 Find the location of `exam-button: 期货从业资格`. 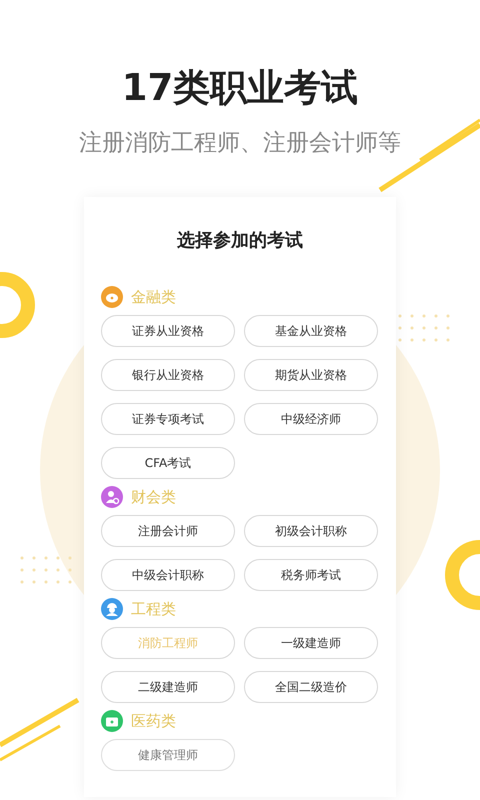

exam-button: 期货从业资格 is located at coordinates (311, 375).